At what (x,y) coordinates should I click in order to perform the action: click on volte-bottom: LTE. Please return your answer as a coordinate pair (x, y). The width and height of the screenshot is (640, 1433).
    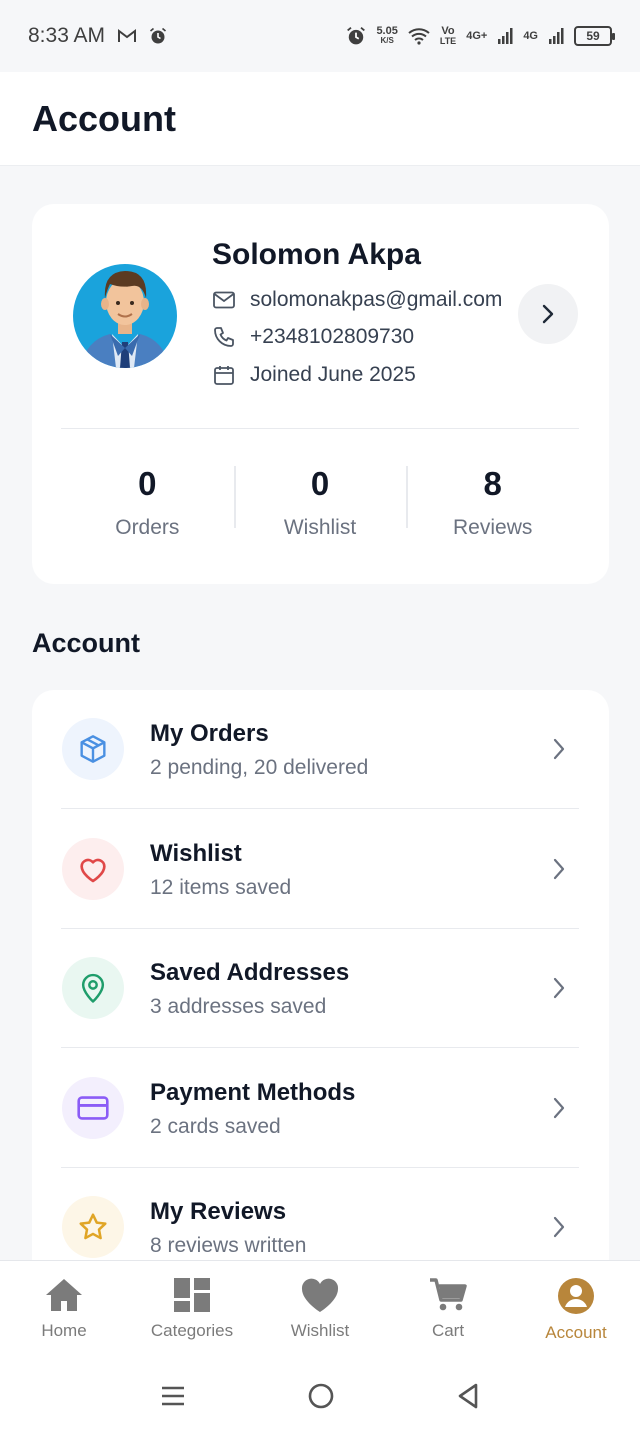
    Looking at the image, I should click on (448, 41).